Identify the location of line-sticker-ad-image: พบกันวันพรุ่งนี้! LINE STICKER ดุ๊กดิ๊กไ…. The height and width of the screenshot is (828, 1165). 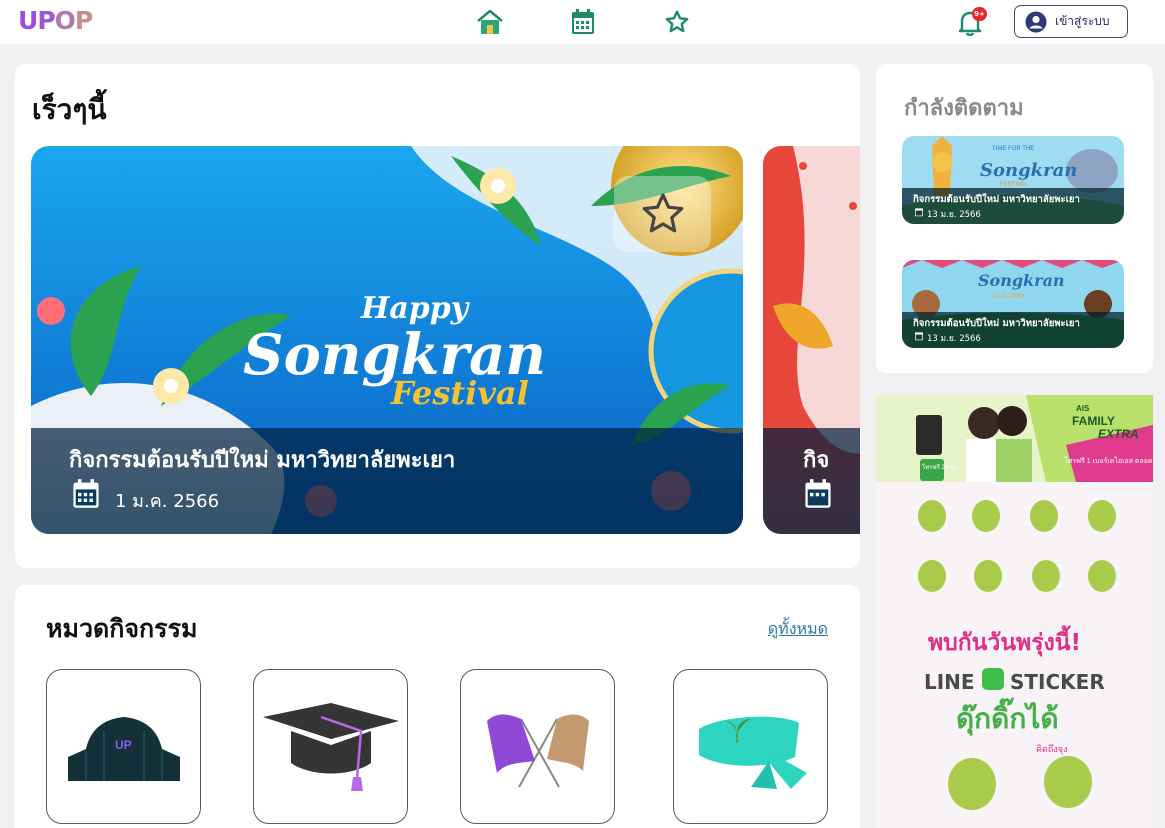
(1014, 655).